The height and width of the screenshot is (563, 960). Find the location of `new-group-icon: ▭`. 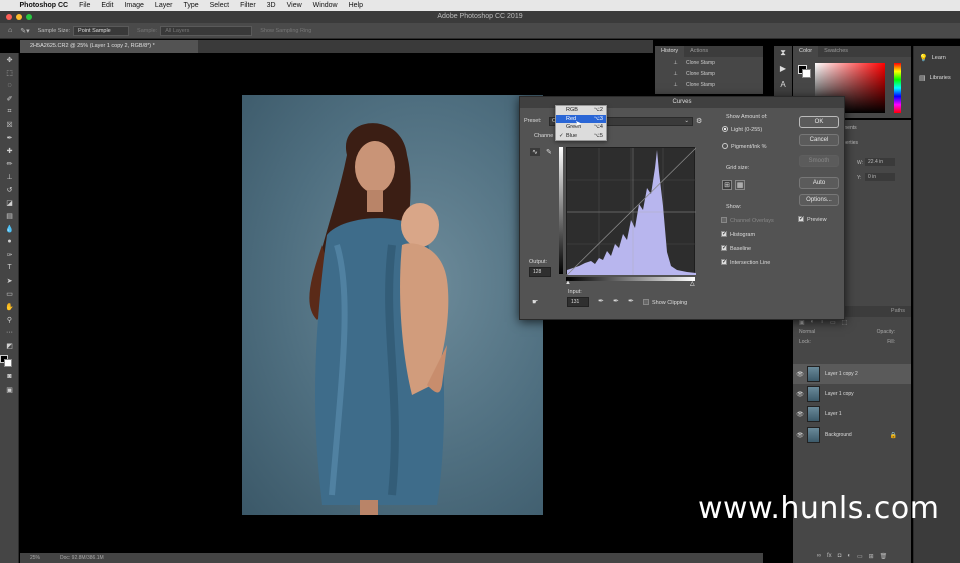

new-group-icon: ▭ is located at coordinates (860, 558).